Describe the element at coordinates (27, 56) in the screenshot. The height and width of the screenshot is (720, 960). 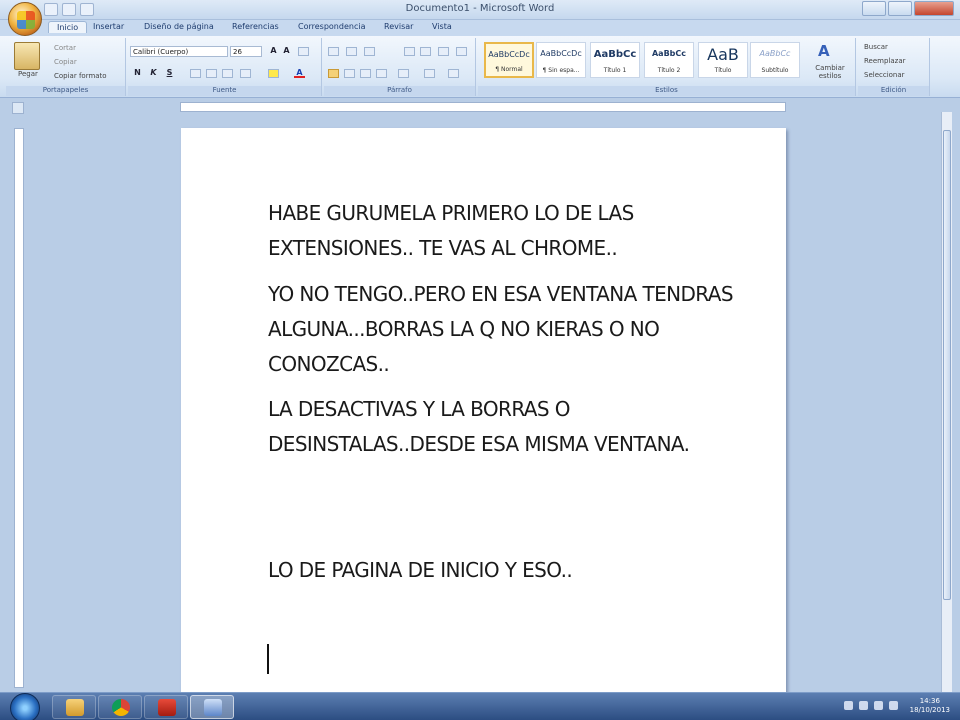
I see `paste-button` at that location.